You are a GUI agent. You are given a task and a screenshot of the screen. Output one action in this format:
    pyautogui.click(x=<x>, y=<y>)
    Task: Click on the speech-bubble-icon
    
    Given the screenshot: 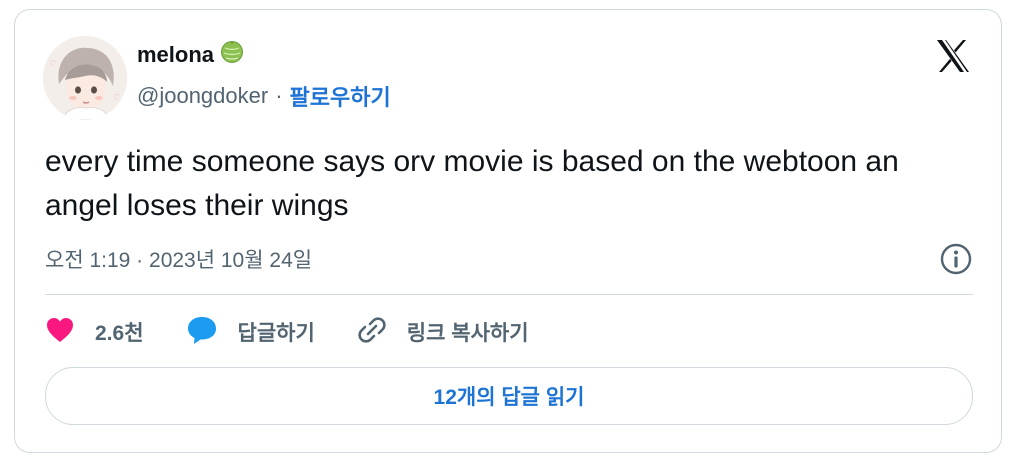 What is the action you would take?
    pyautogui.click(x=202, y=332)
    